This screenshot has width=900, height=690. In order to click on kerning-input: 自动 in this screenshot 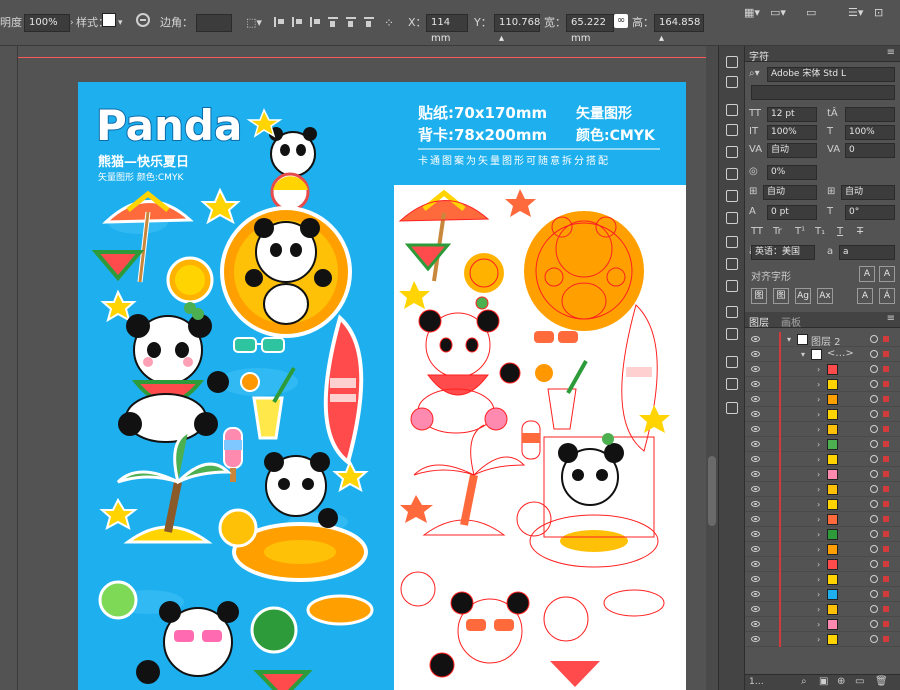, I will do `click(792, 150)`.